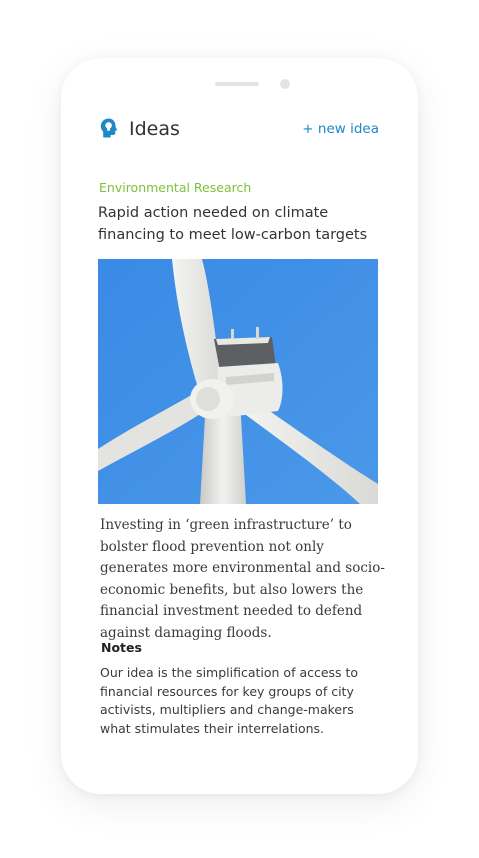  Describe the element at coordinates (285, 84) in the screenshot. I see `phone-camera` at that location.